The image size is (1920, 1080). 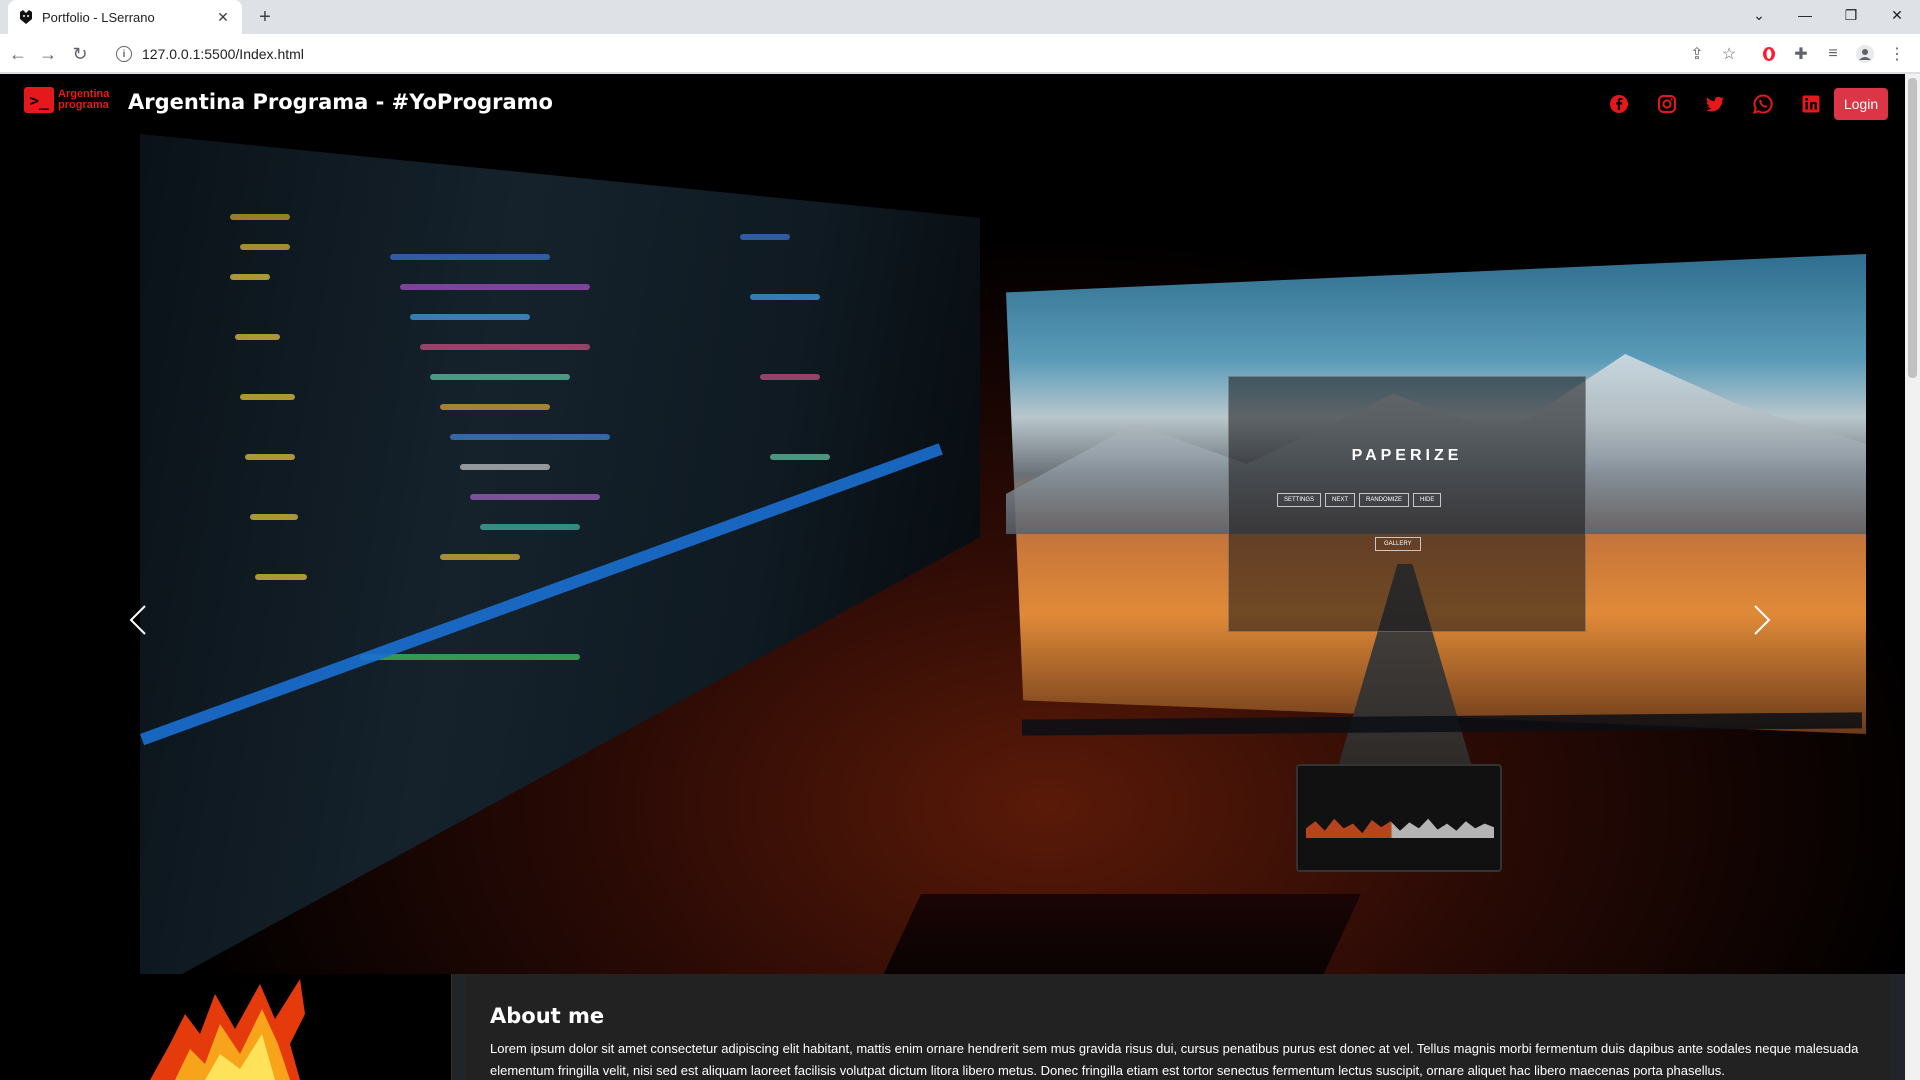 What do you see at coordinates (340, 102) in the screenshot?
I see `site-title: Argentina Programa - #YoProgramo` at bounding box center [340, 102].